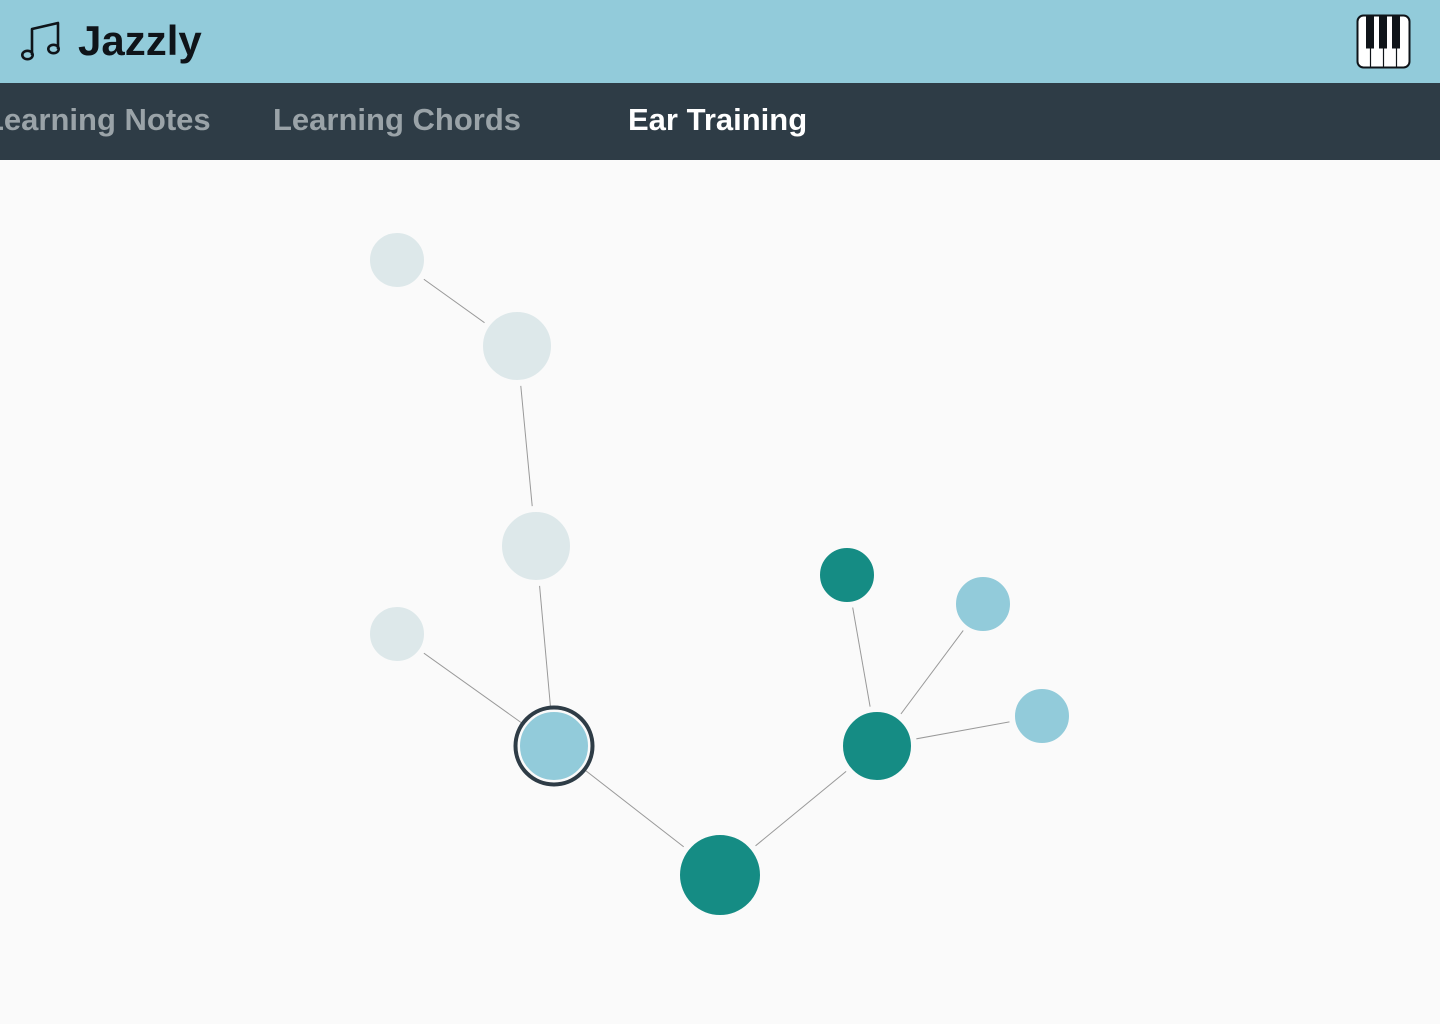 This screenshot has height=1024, width=1440. What do you see at coordinates (877, 746) in the screenshot?
I see `skill-node-right-branch` at bounding box center [877, 746].